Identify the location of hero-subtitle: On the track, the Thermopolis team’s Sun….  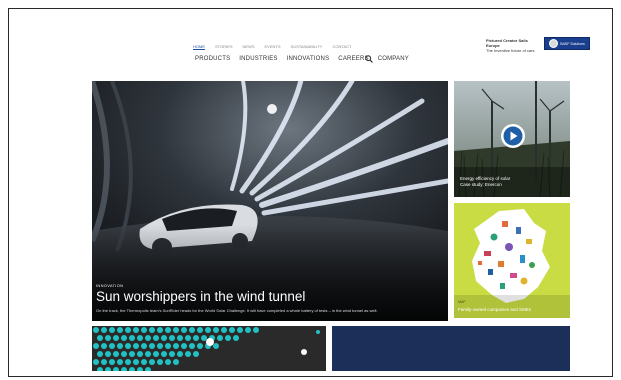
(237, 310).